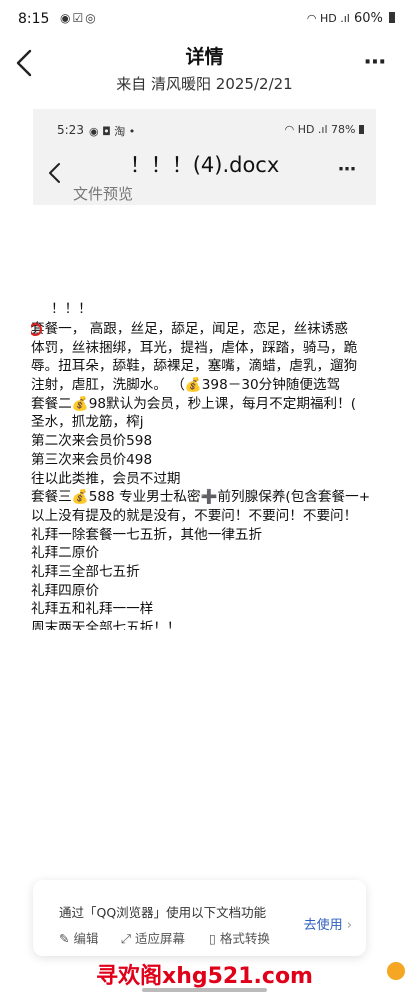 The image size is (409, 1000). I want to click on use-now-label: 去使用, so click(323, 925).